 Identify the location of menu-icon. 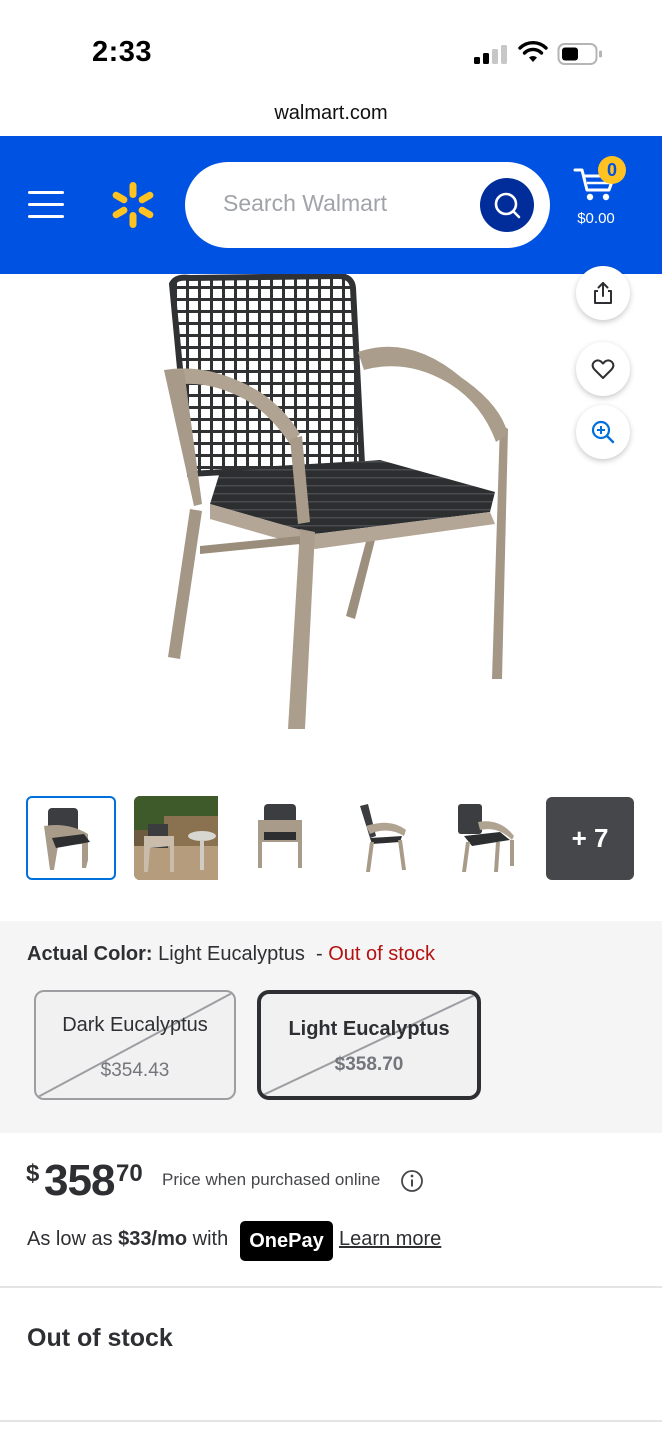
(46, 205).